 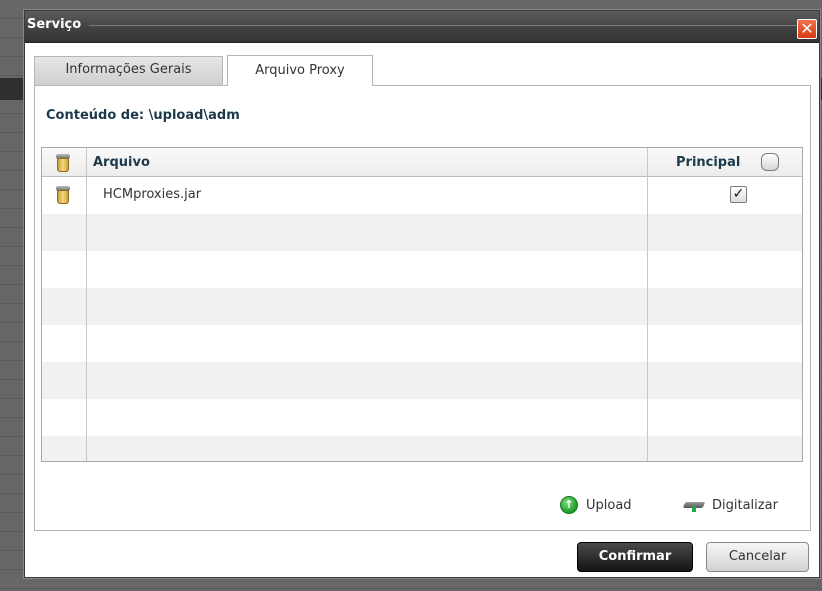 What do you see at coordinates (569, 505) in the screenshot?
I see `upload-icon: ↑` at bounding box center [569, 505].